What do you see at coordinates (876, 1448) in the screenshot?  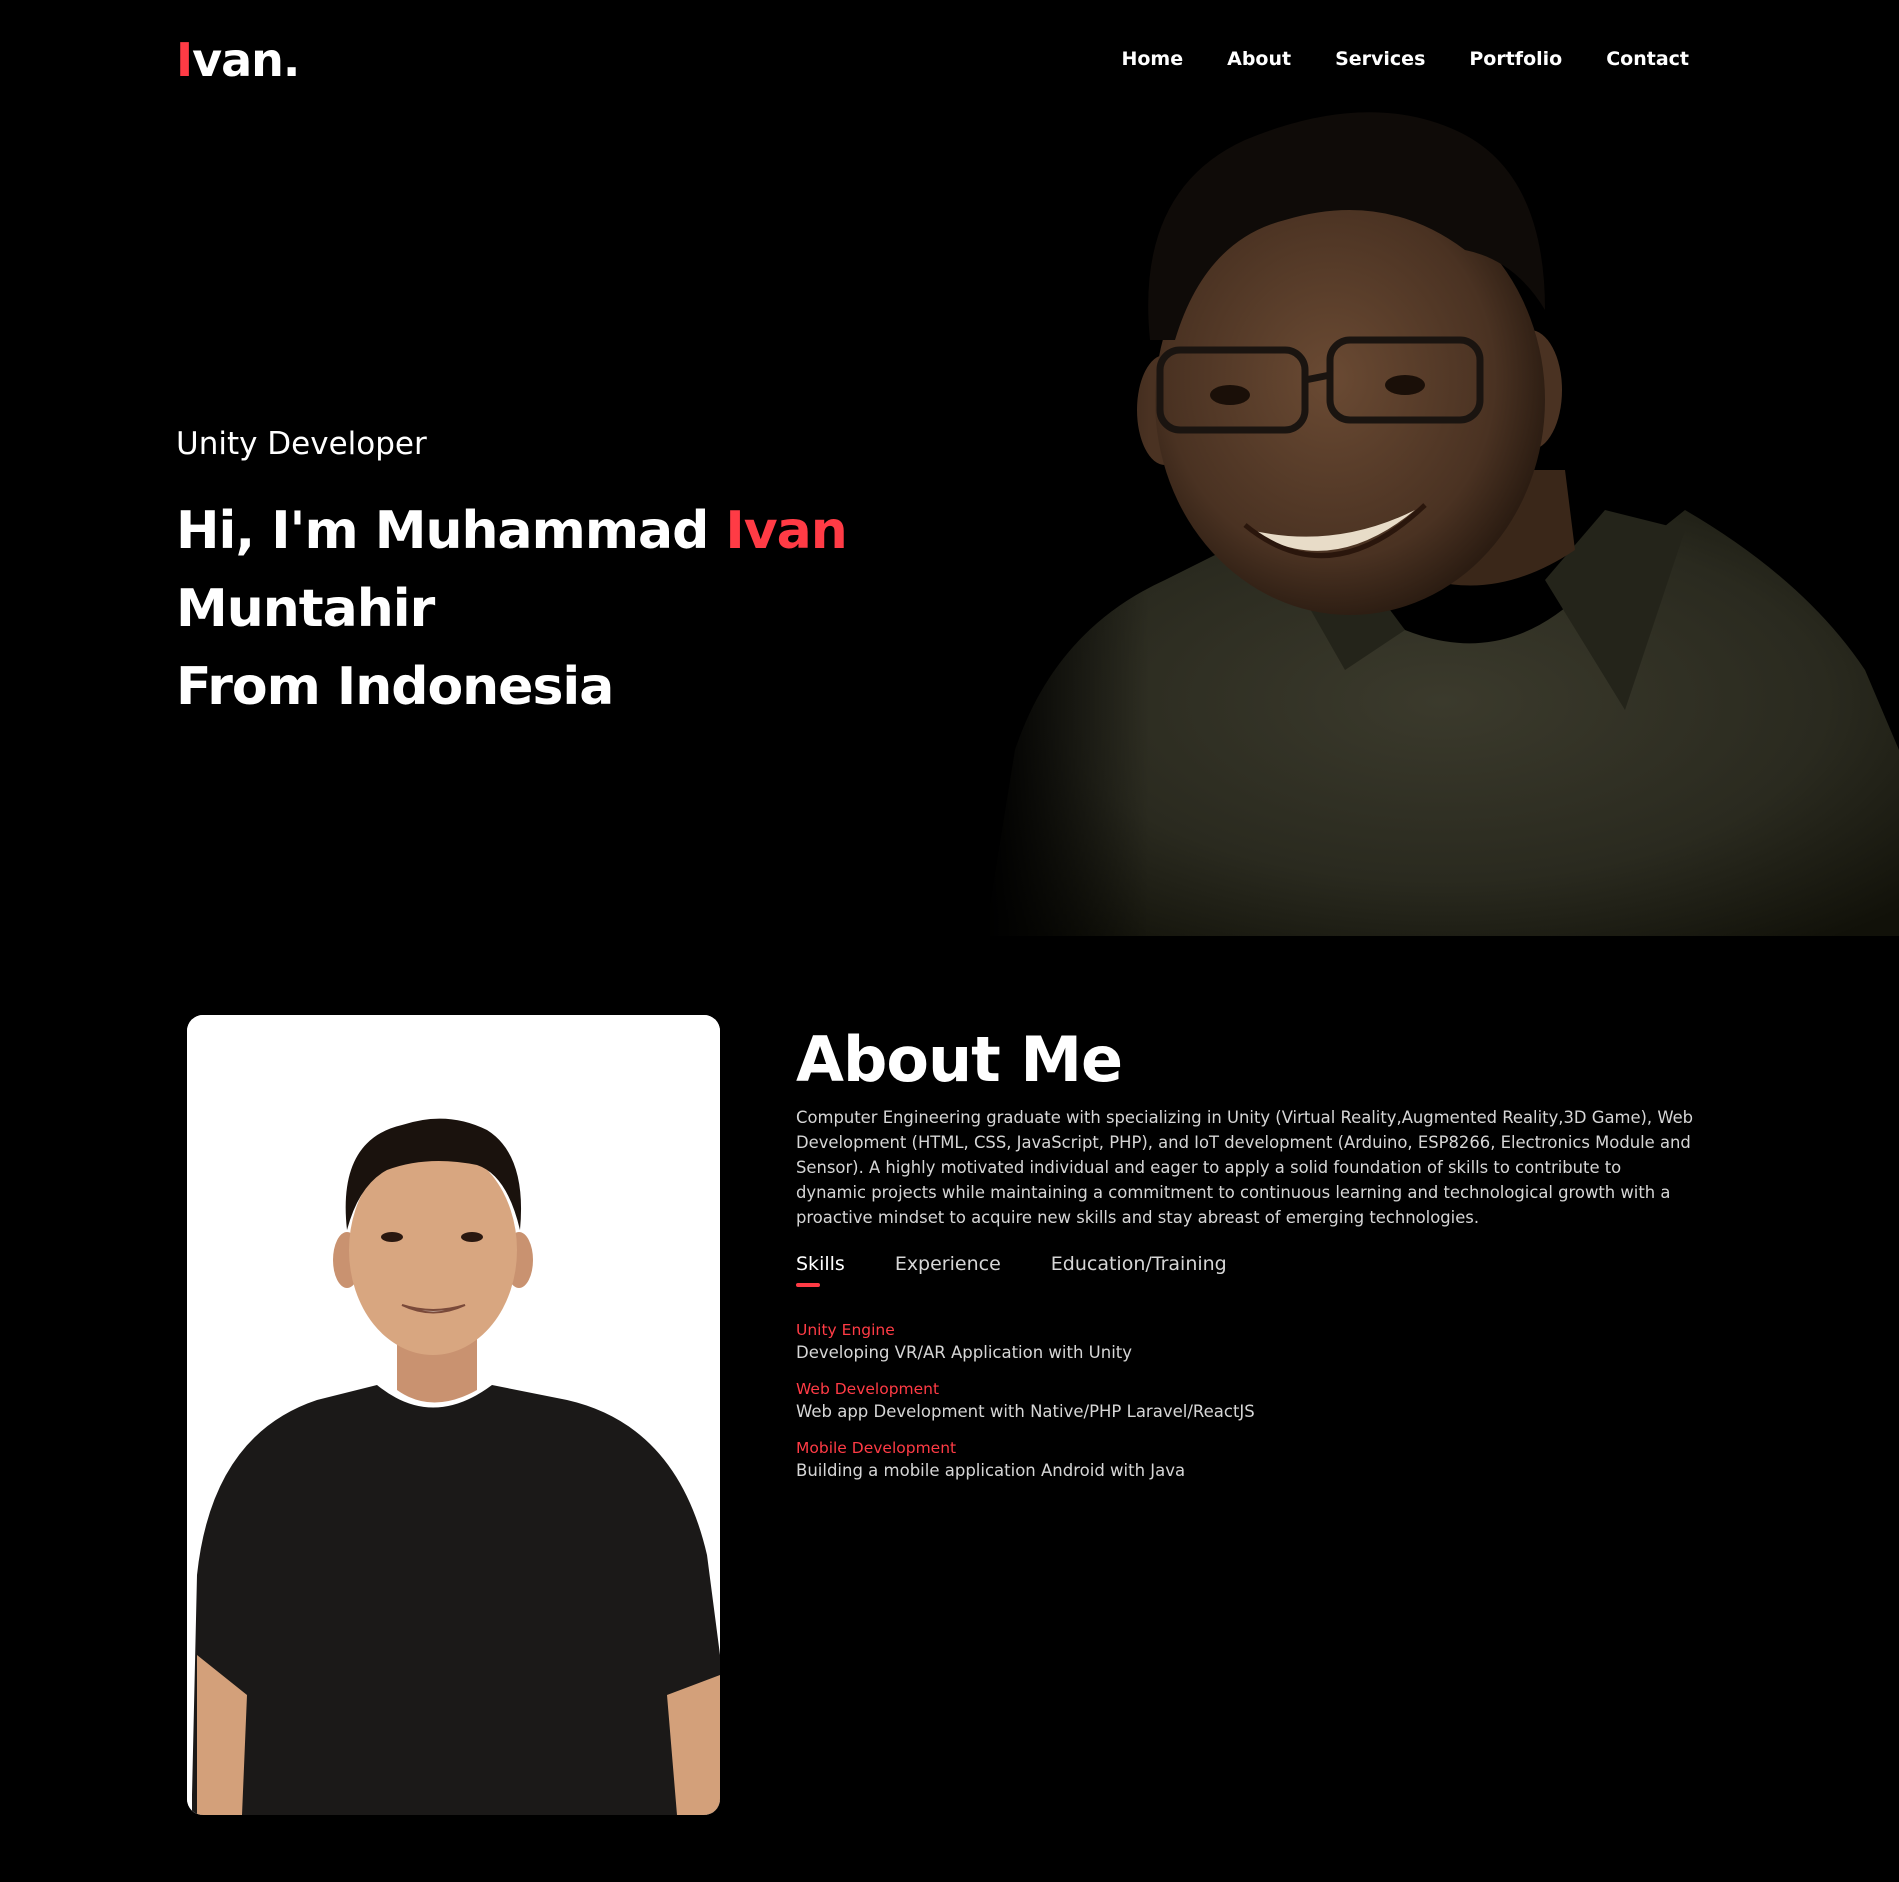 I see `skill-title: Mobile Development` at bounding box center [876, 1448].